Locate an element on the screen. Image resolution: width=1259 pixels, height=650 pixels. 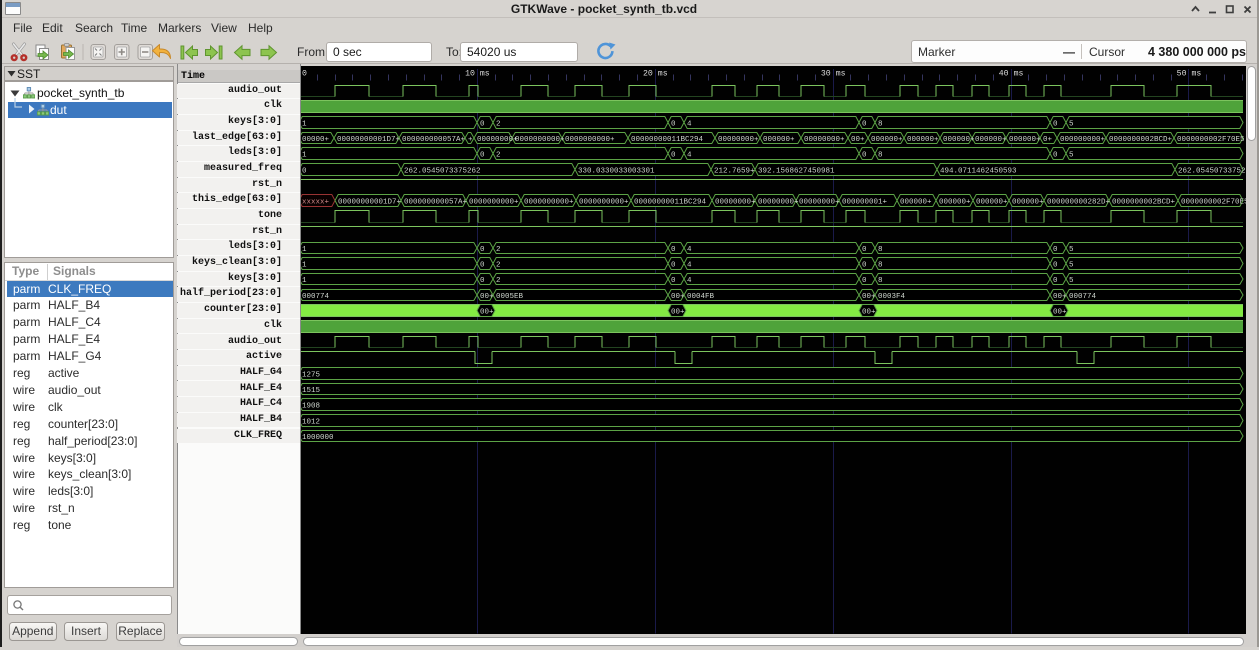
svg-text: 40 is located at coordinates (1004, 74).